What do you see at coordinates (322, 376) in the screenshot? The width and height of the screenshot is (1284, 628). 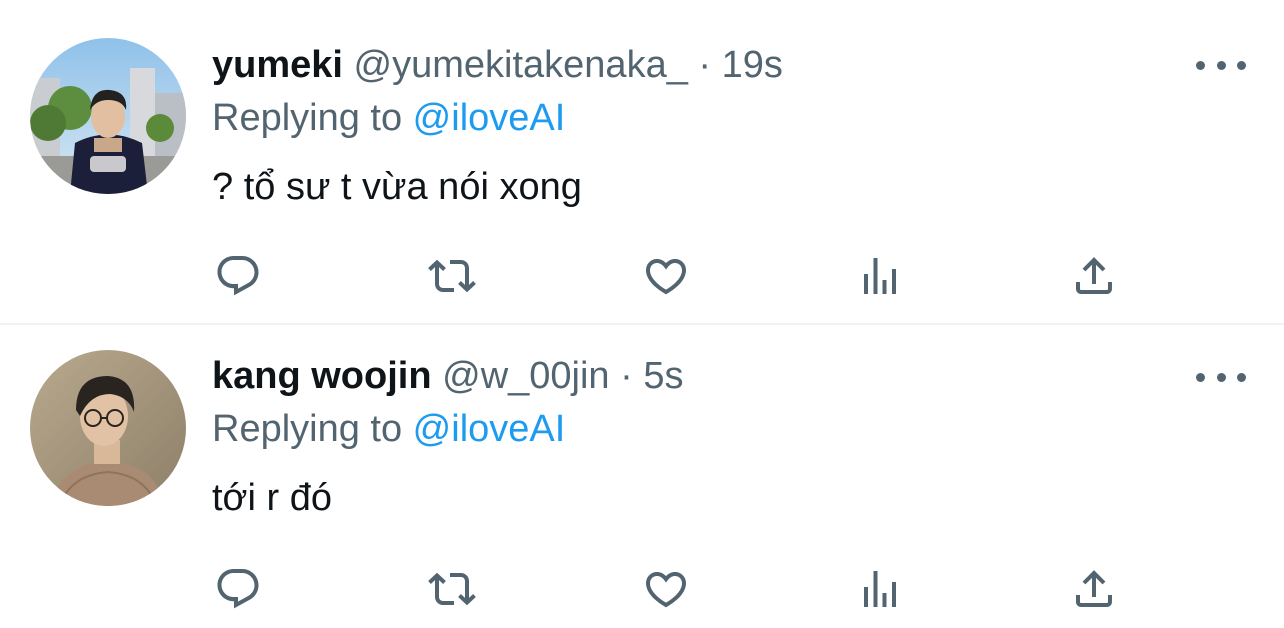 I see `display-name: kang woojin` at bounding box center [322, 376].